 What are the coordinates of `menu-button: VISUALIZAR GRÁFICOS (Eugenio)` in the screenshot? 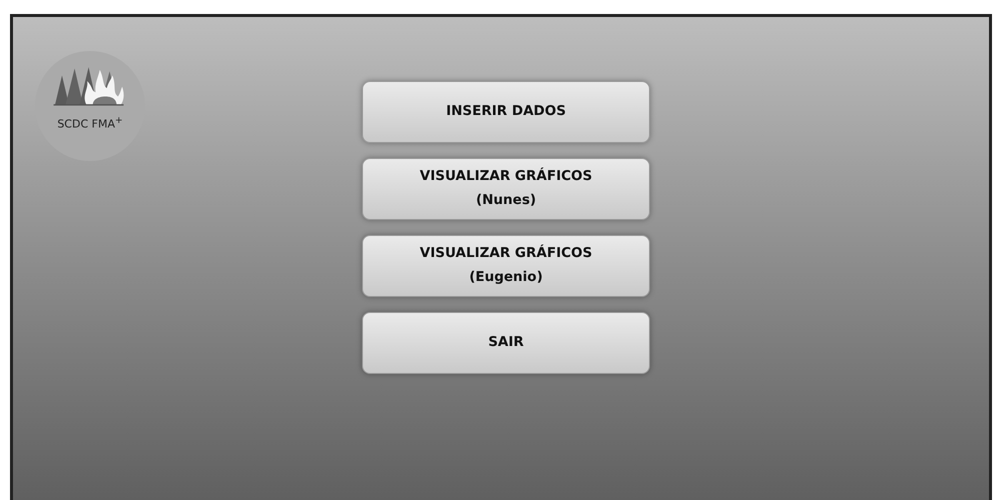 It's located at (506, 266).